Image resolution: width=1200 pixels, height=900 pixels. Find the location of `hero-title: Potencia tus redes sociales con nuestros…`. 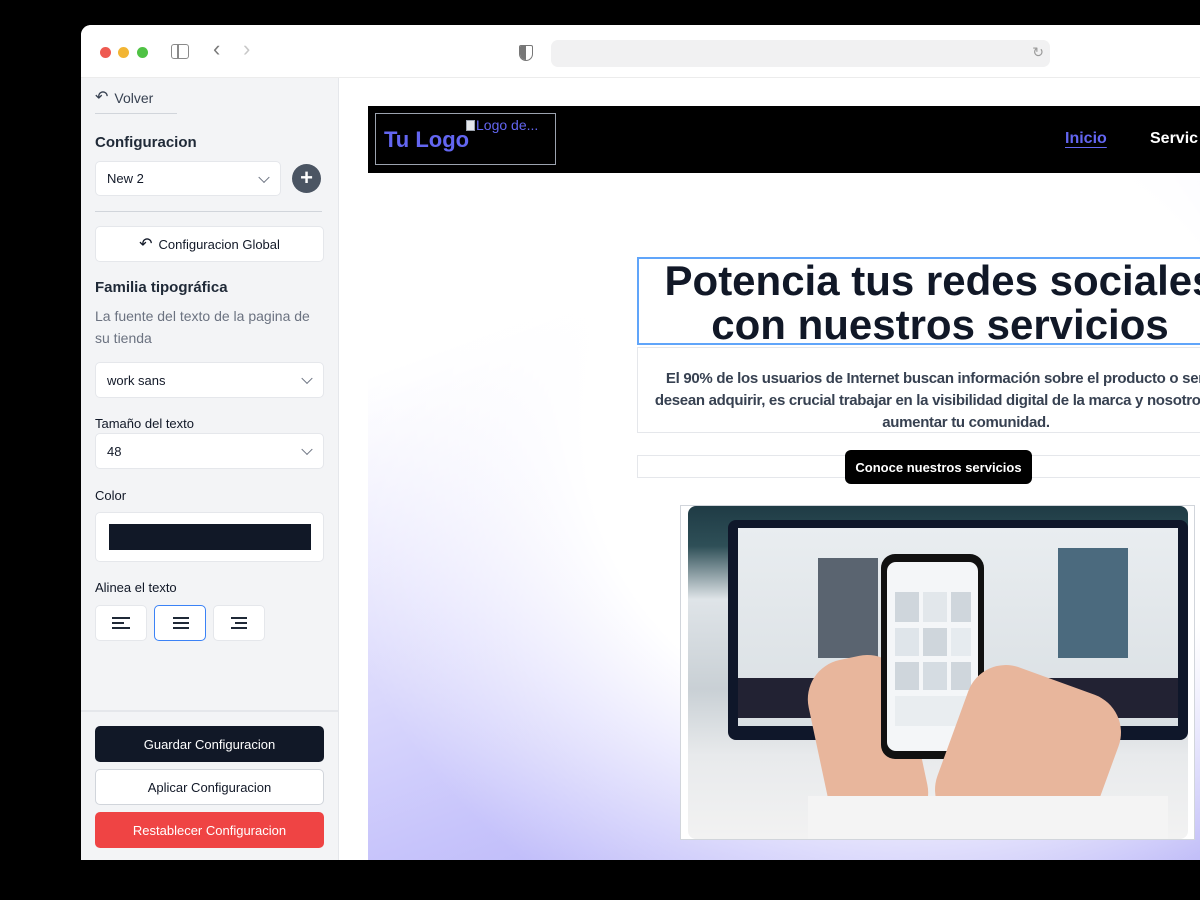

hero-title: Potencia tus redes sociales con nuestros… is located at coordinates (932, 301).